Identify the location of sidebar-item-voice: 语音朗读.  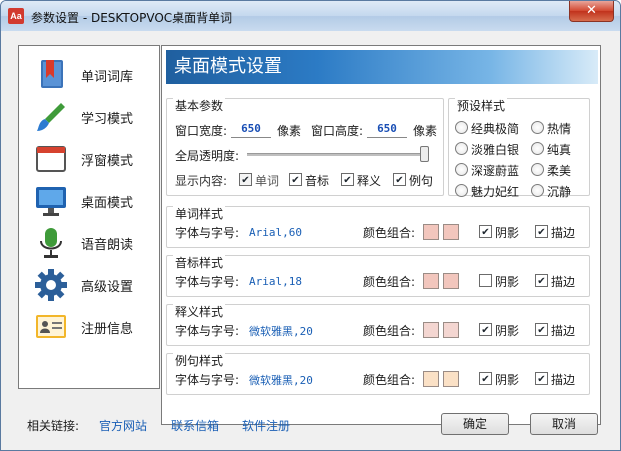
(89, 242).